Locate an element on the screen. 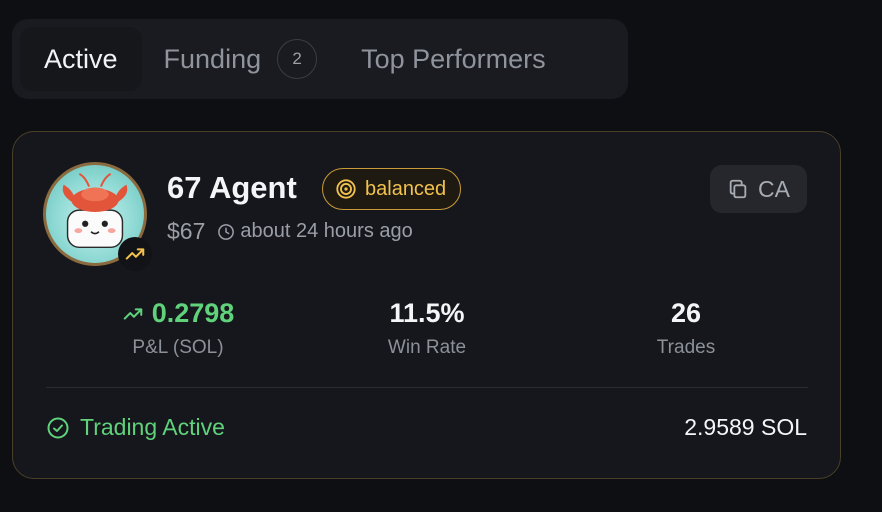  target-icon is located at coordinates (346, 189).